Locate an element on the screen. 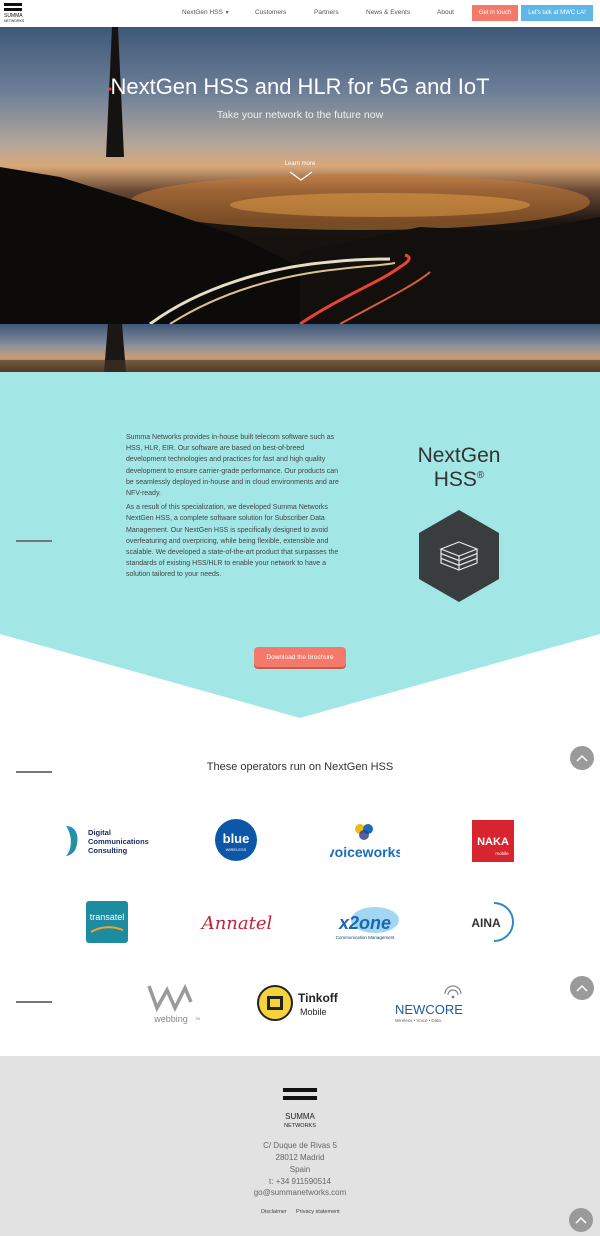  footer-brand-name: SUMMA is located at coordinates (300, 1116).